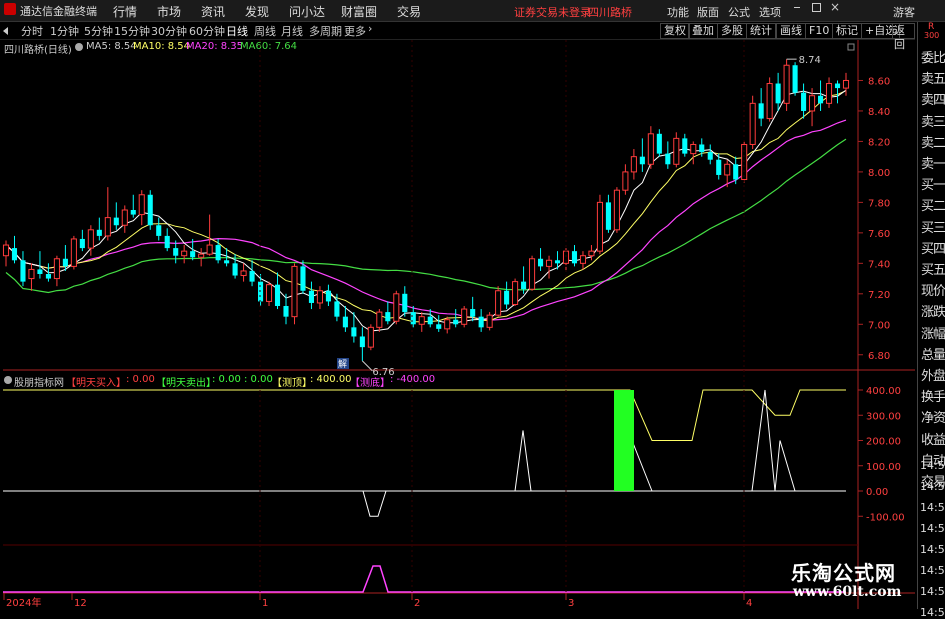 The width and height of the screenshot is (945, 619). Describe the element at coordinates (879, 142) in the screenshot. I see `price-tick-label: 8.20` at that location.